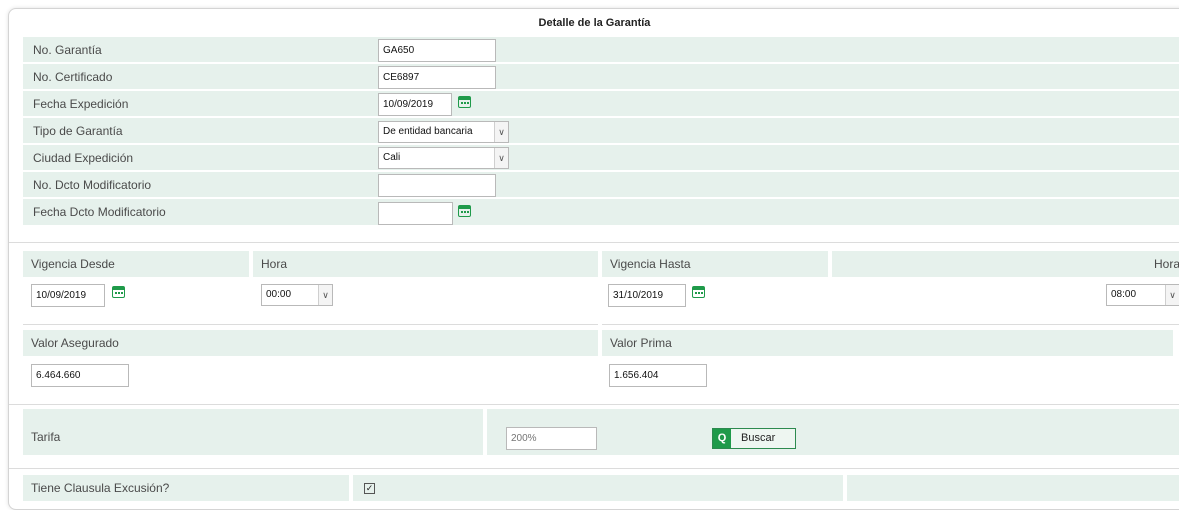 The height and width of the screenshot is (510, 1179). What do you see at coordinates (1005, 264) in the screenshot?
I see `hora-hasta-header: Hora` at bounding box center [1005, 264].